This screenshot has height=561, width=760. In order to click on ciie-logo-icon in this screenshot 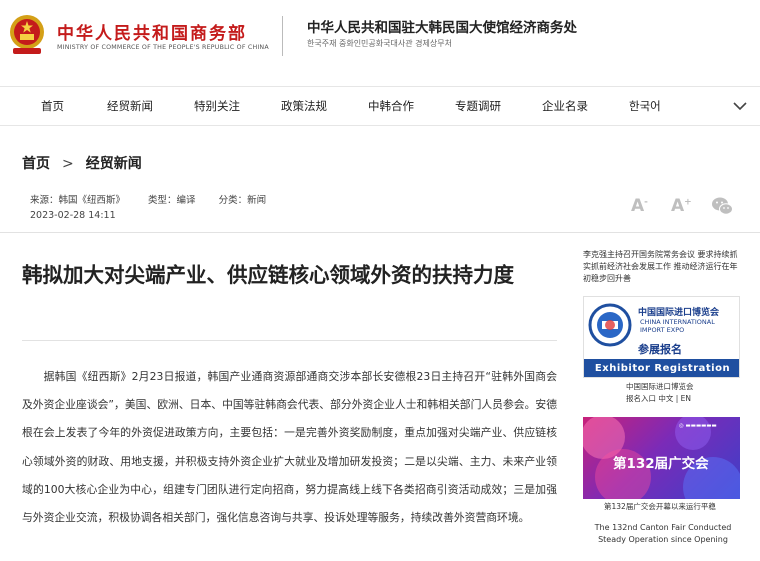, I will do `click(610, 325)`.